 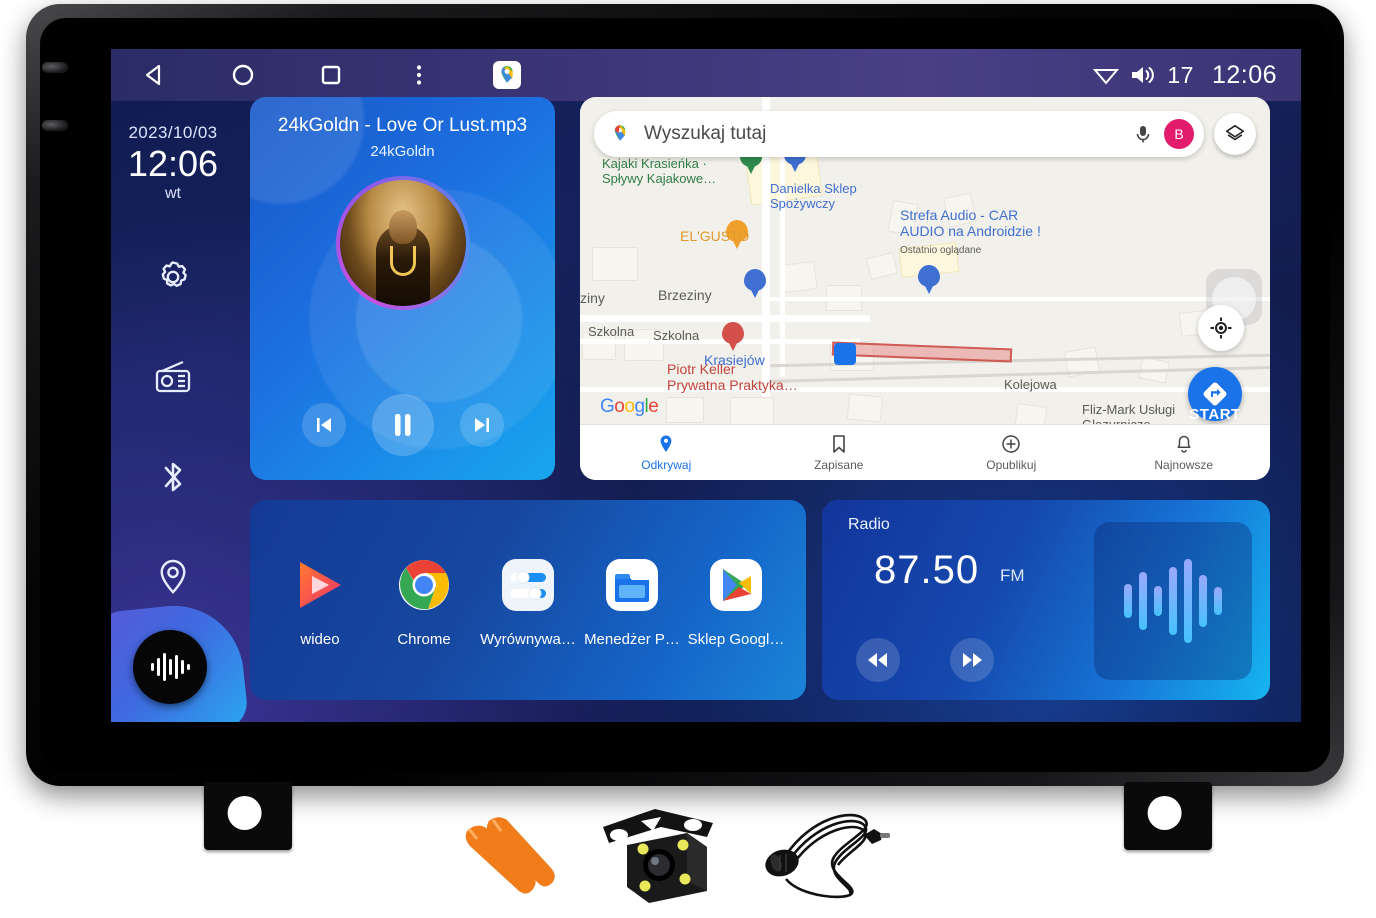 What do you see at coordinates (927, 570) in the screenshot?
I see `radio-frequency: 87.50` at bounding box center [927, 570].